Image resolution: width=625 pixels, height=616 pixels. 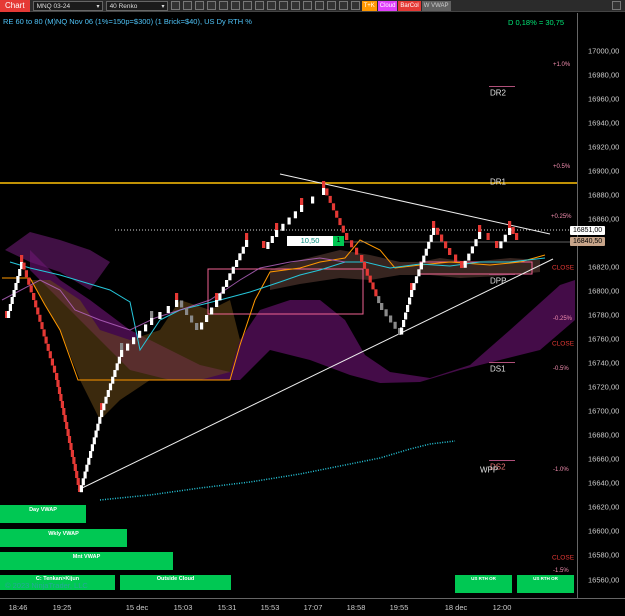 What do you see at coordinates (563, 558) in the screenshot?
I see `close-label: CLOSE` at bounding box center [563, 558].